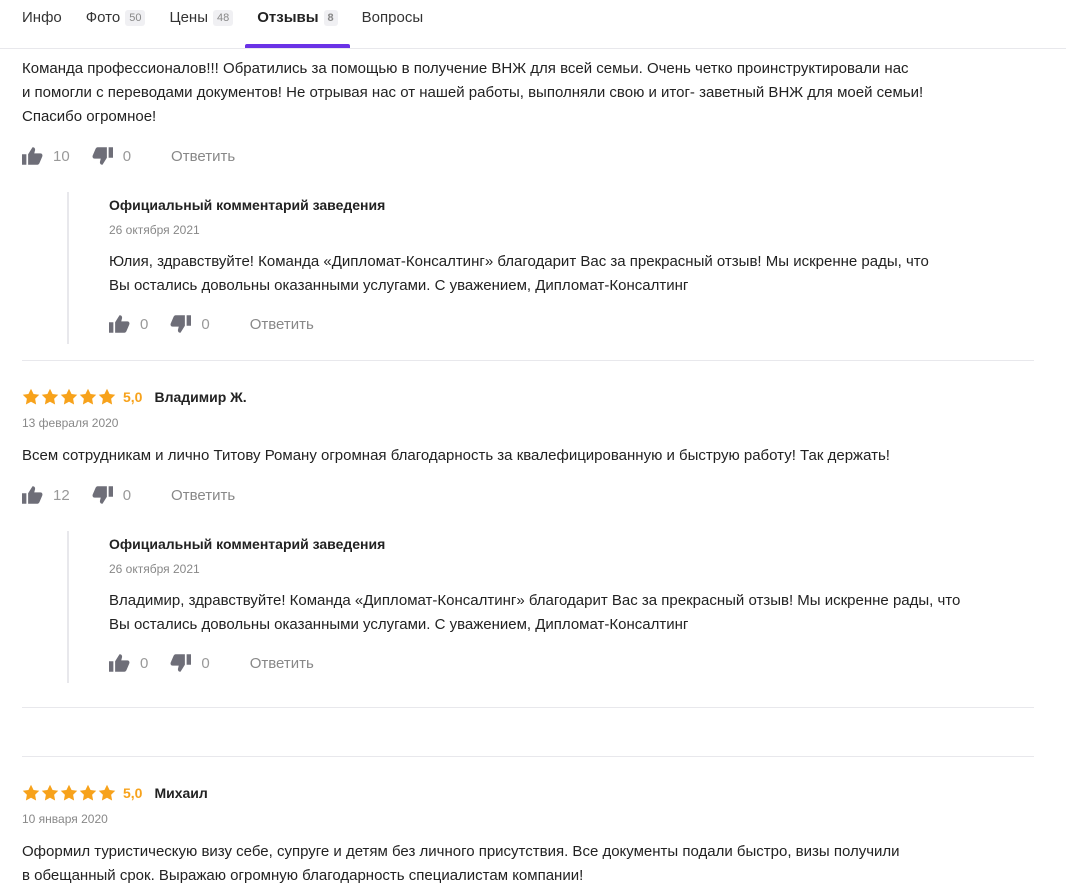 This screenshot has width=1066, height=891. I want to click on like-button: 10, so click(46, 156).